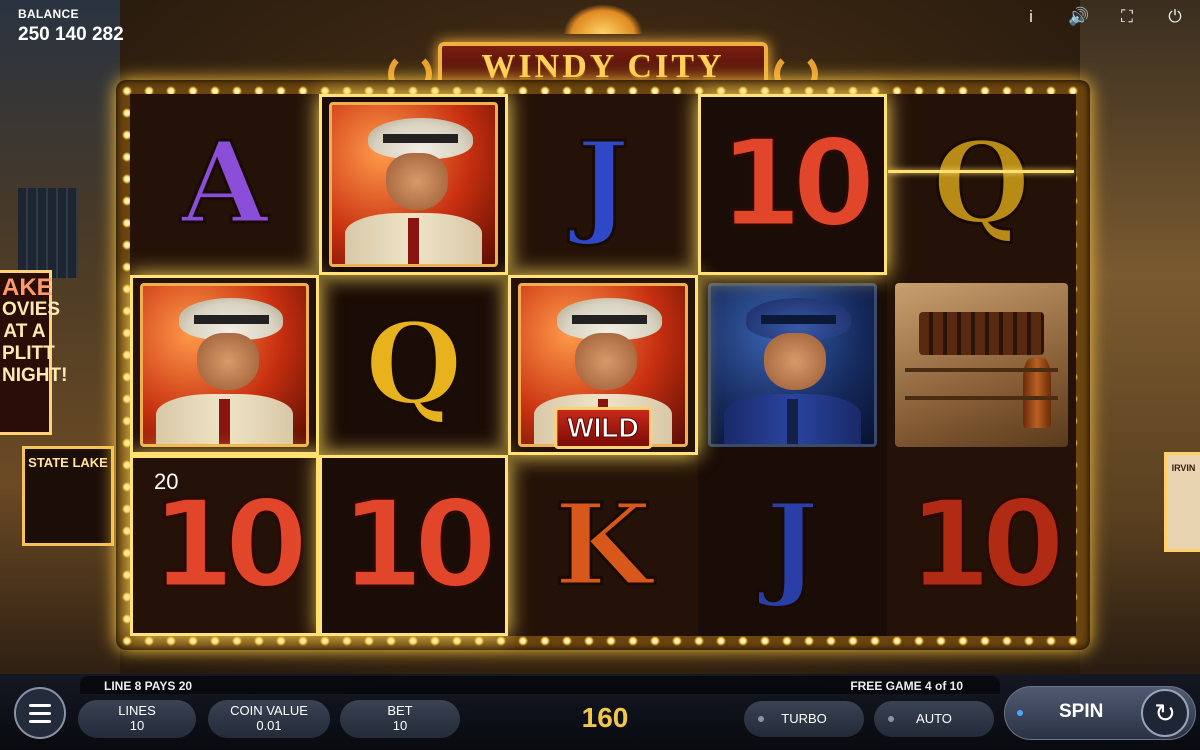 This screenshot has height=750, width=1200. Describe the element at coordinates (1140, 345) in the screenshot. I see `city-background-right` at that location.